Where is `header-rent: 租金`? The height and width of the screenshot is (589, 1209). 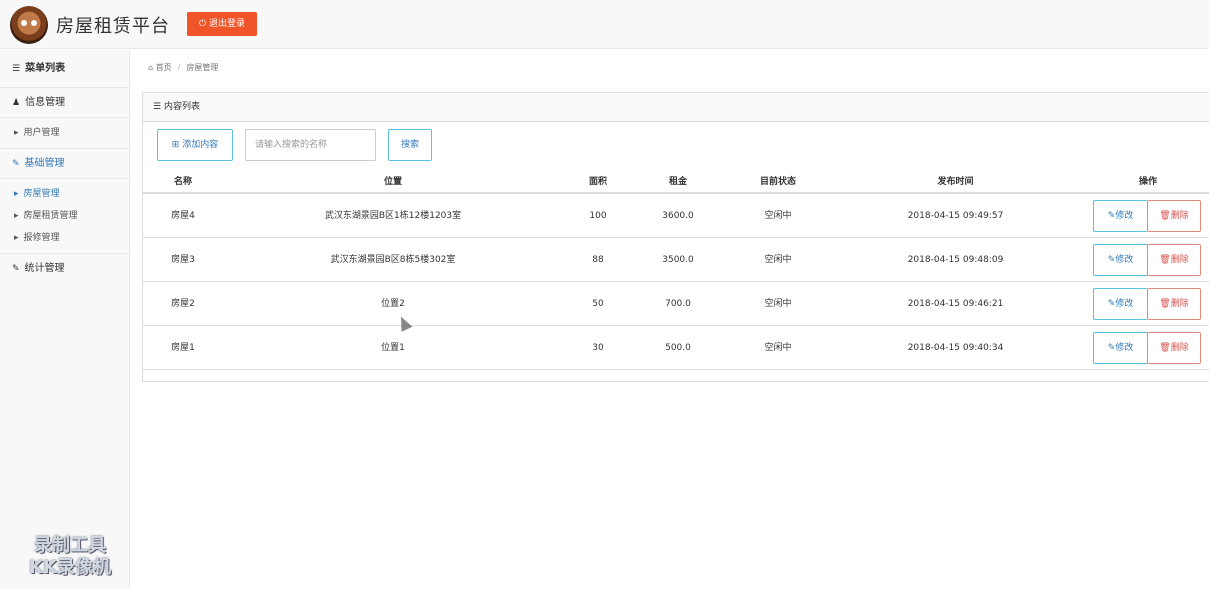 header-rent: 租金 is located at coordinates (677, 182).